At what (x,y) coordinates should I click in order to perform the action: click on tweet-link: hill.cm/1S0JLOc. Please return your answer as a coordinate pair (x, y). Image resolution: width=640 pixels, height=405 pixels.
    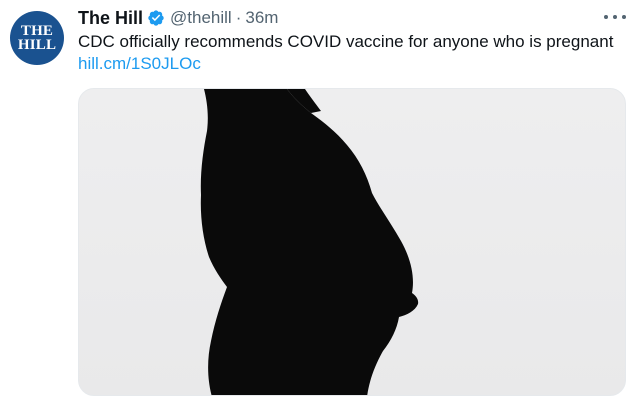
    Looking at the image, I should click on (139, 64).